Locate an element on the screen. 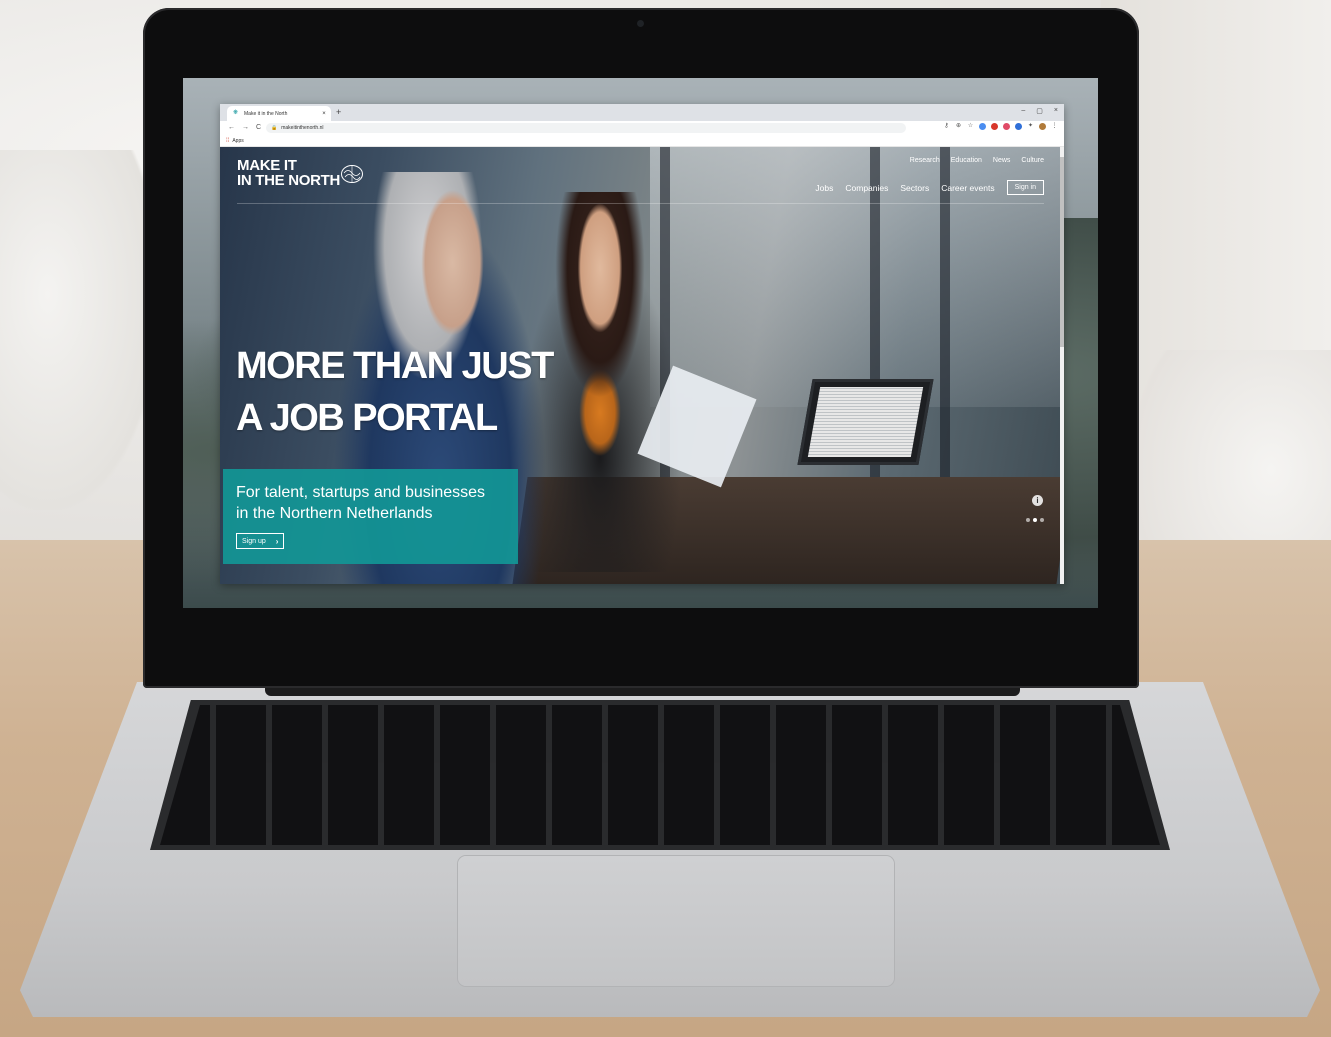 This screenshot has width=1331, height=1037. forward-icon: → is located at coordinates (245, 127).